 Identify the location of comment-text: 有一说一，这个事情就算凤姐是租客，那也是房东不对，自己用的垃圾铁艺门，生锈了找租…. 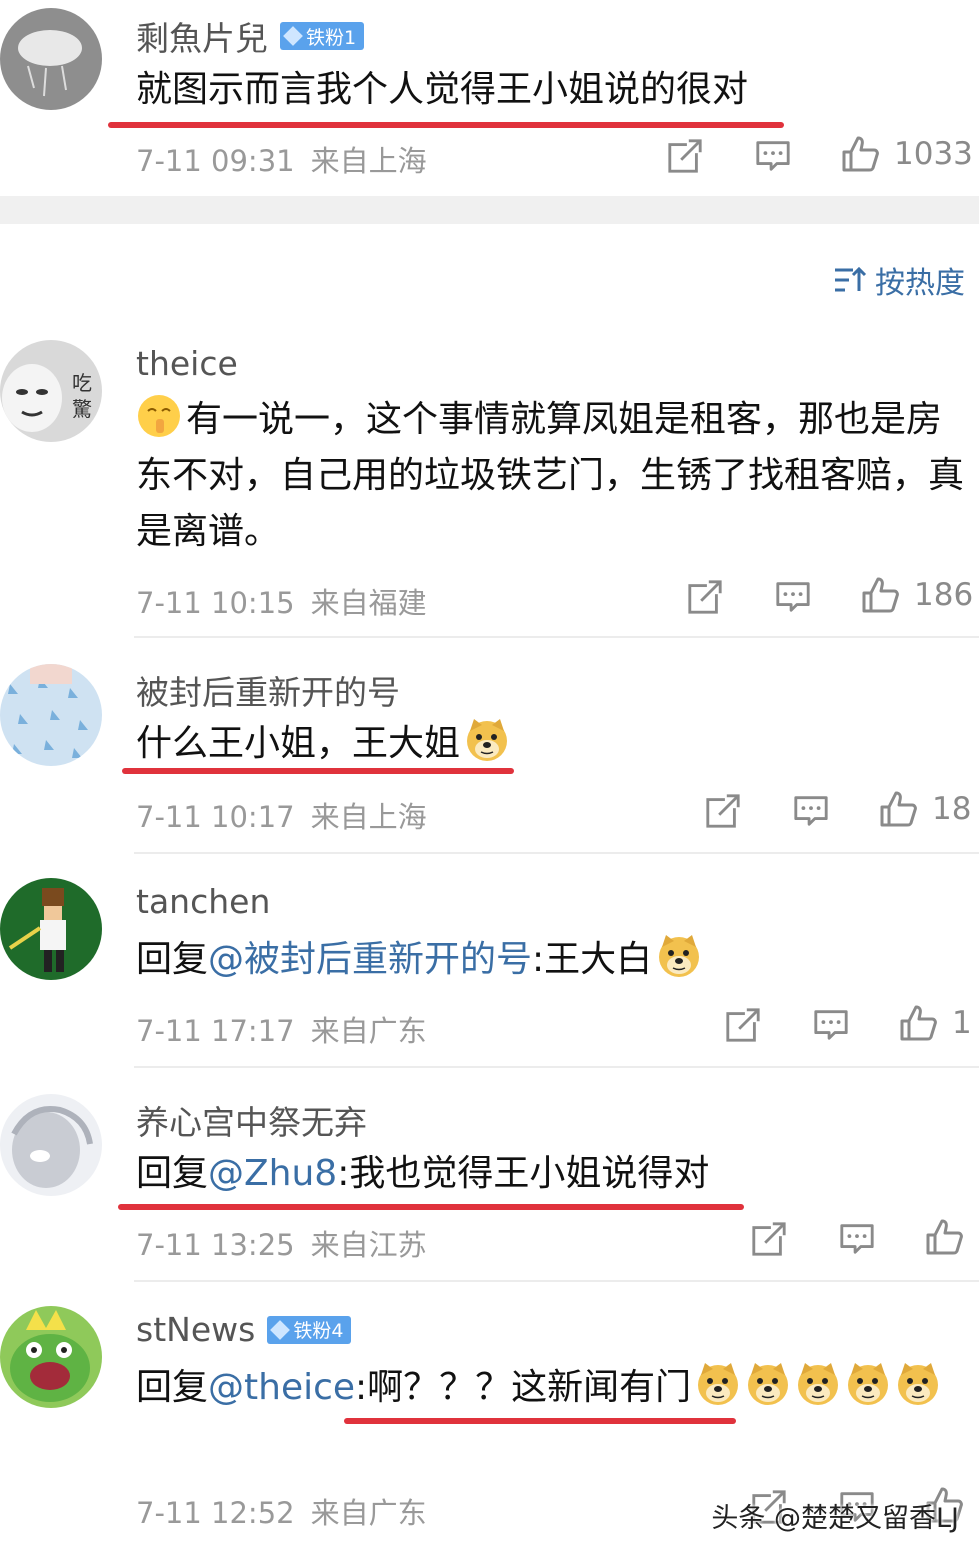
(553, 476).